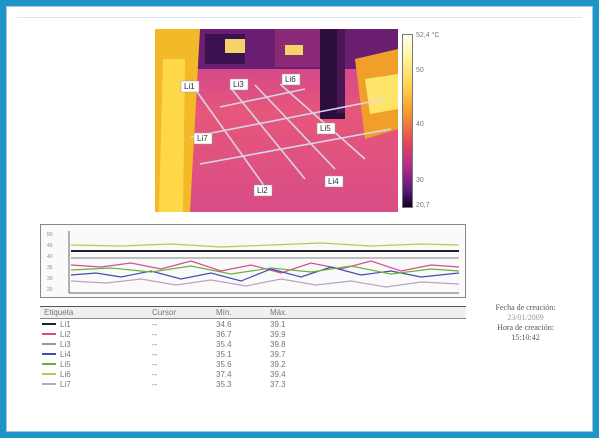  Describe the element at coordinates (525, 317) in the screenshot. I see `creation-date-value: 23/01/2009` at that location.